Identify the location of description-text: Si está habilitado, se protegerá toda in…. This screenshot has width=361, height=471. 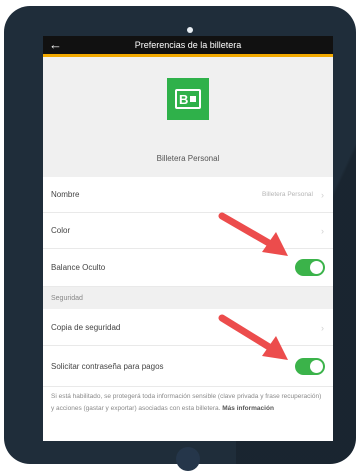
(186, 402).